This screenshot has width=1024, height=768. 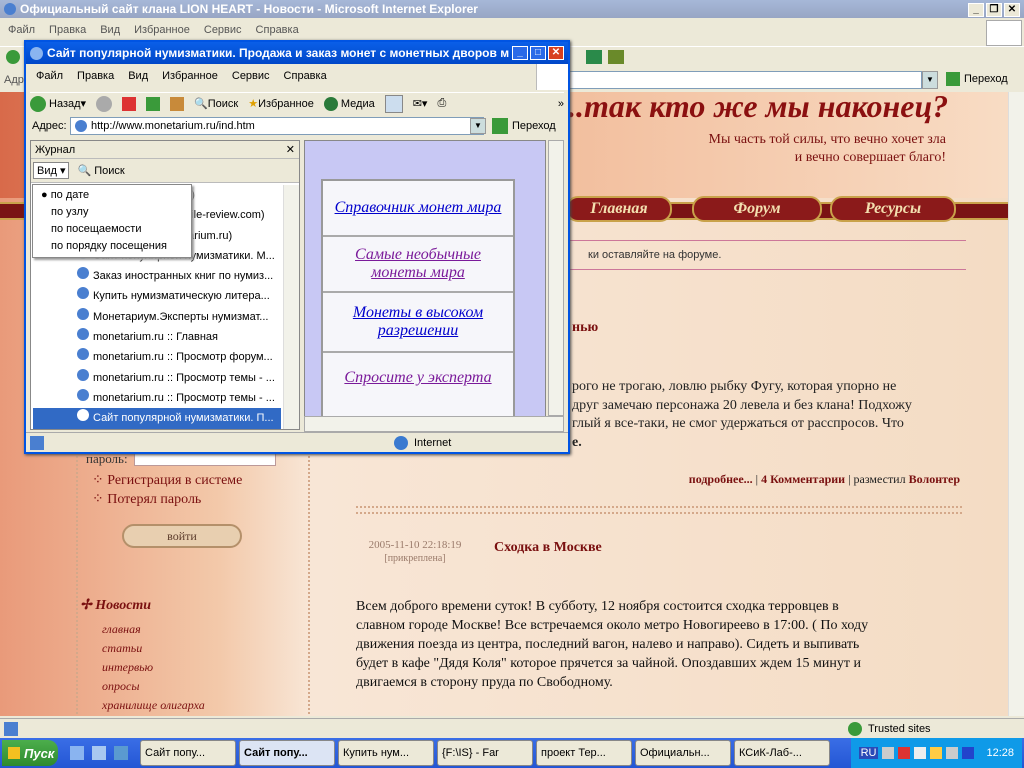 I want to click on sidebar-link-articles: статьи, so click(x=153, y=648).